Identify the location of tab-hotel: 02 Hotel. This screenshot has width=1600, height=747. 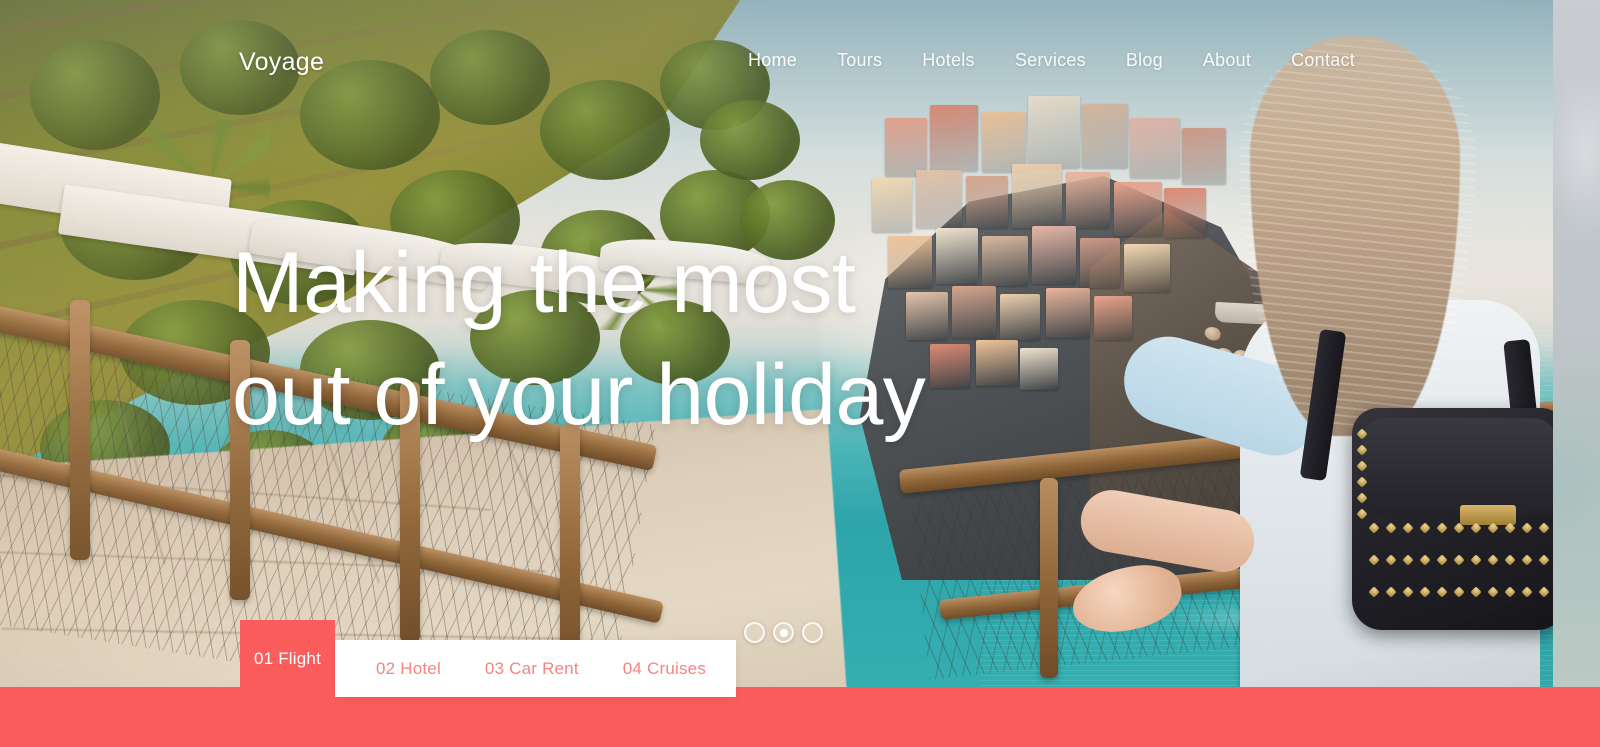
(408, 669).